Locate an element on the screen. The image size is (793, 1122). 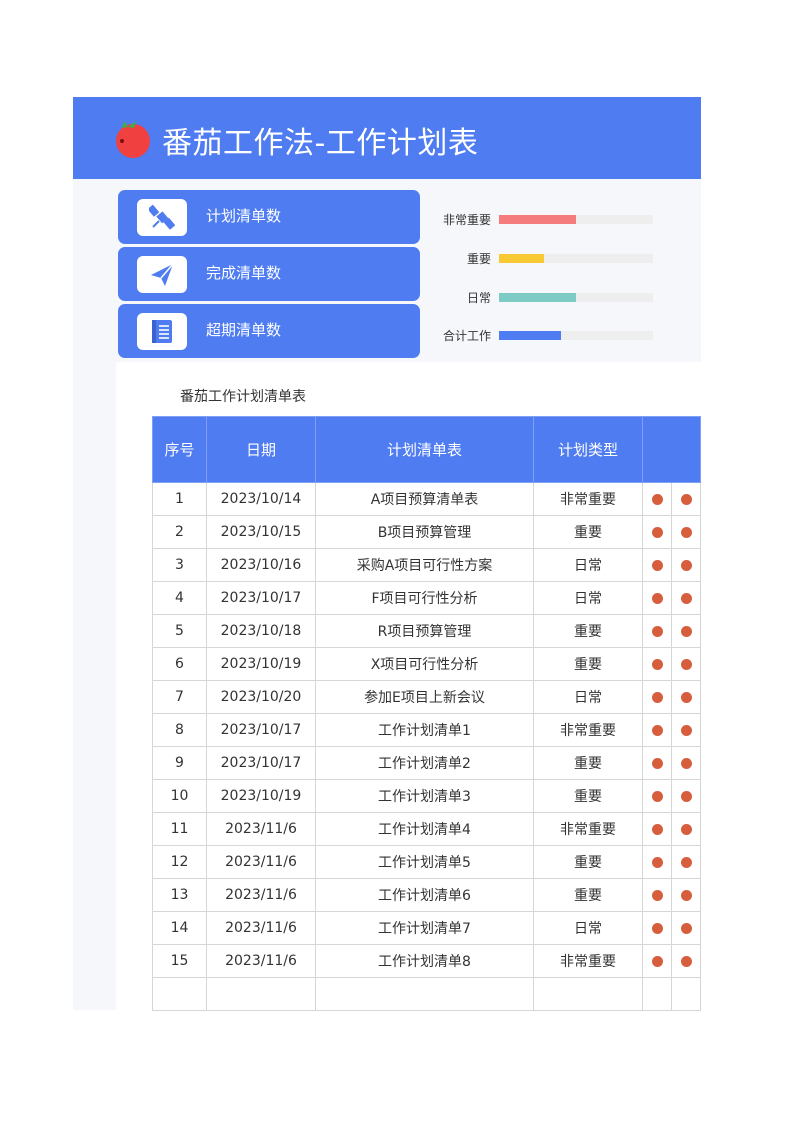
paper-plane-icon is located at coordinates (162, 274).